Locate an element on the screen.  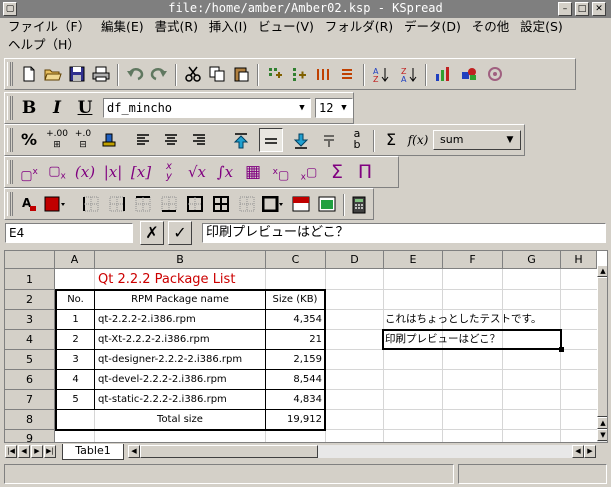
italic-button: I is located at coordinates (57, 108).